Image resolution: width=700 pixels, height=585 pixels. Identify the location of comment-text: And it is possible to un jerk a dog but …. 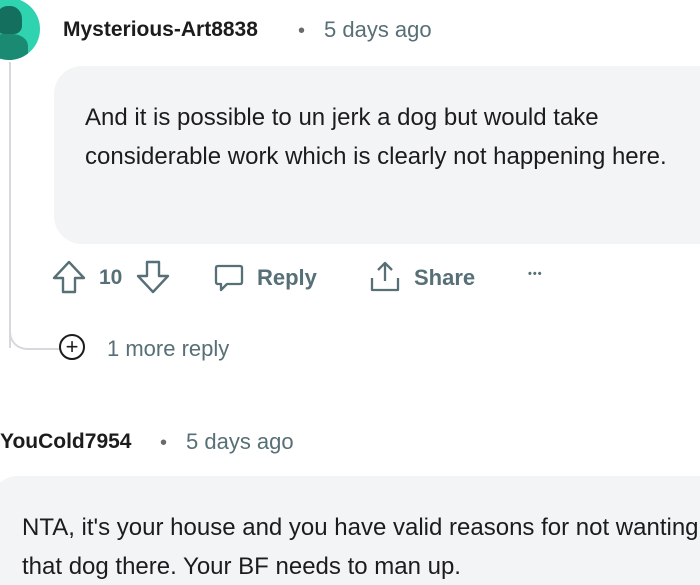
(376, 137).